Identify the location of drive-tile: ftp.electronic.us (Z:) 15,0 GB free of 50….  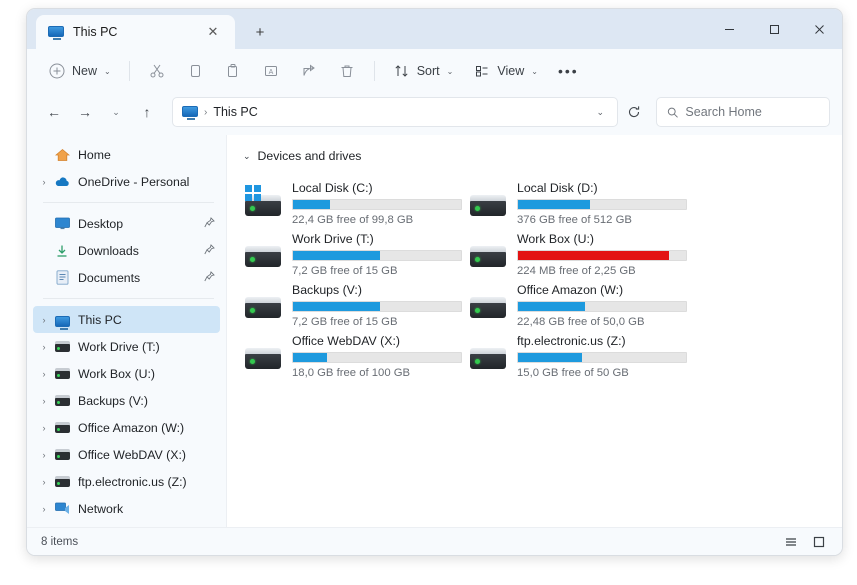
(578, 353).